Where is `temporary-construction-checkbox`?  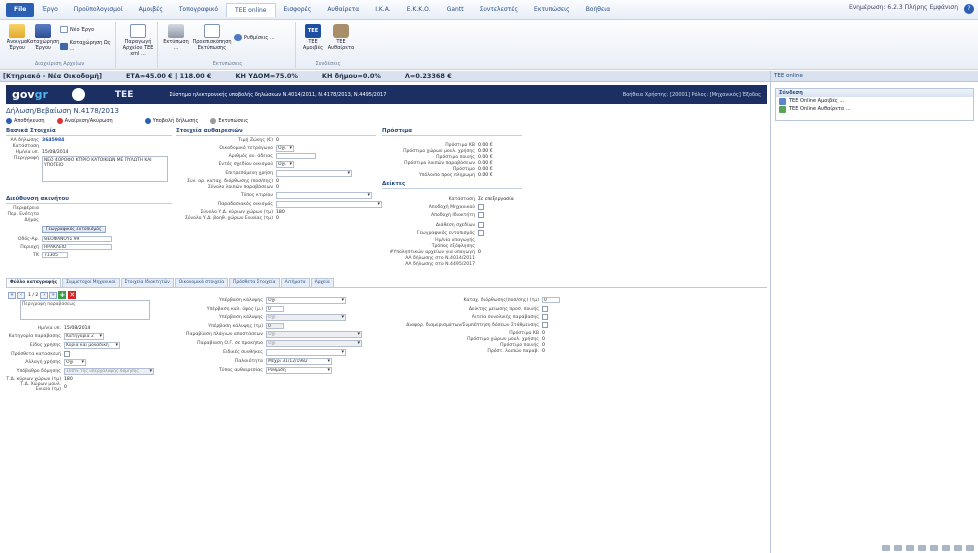 temporary-construction-checkbox is located at coordinates (67, 354).